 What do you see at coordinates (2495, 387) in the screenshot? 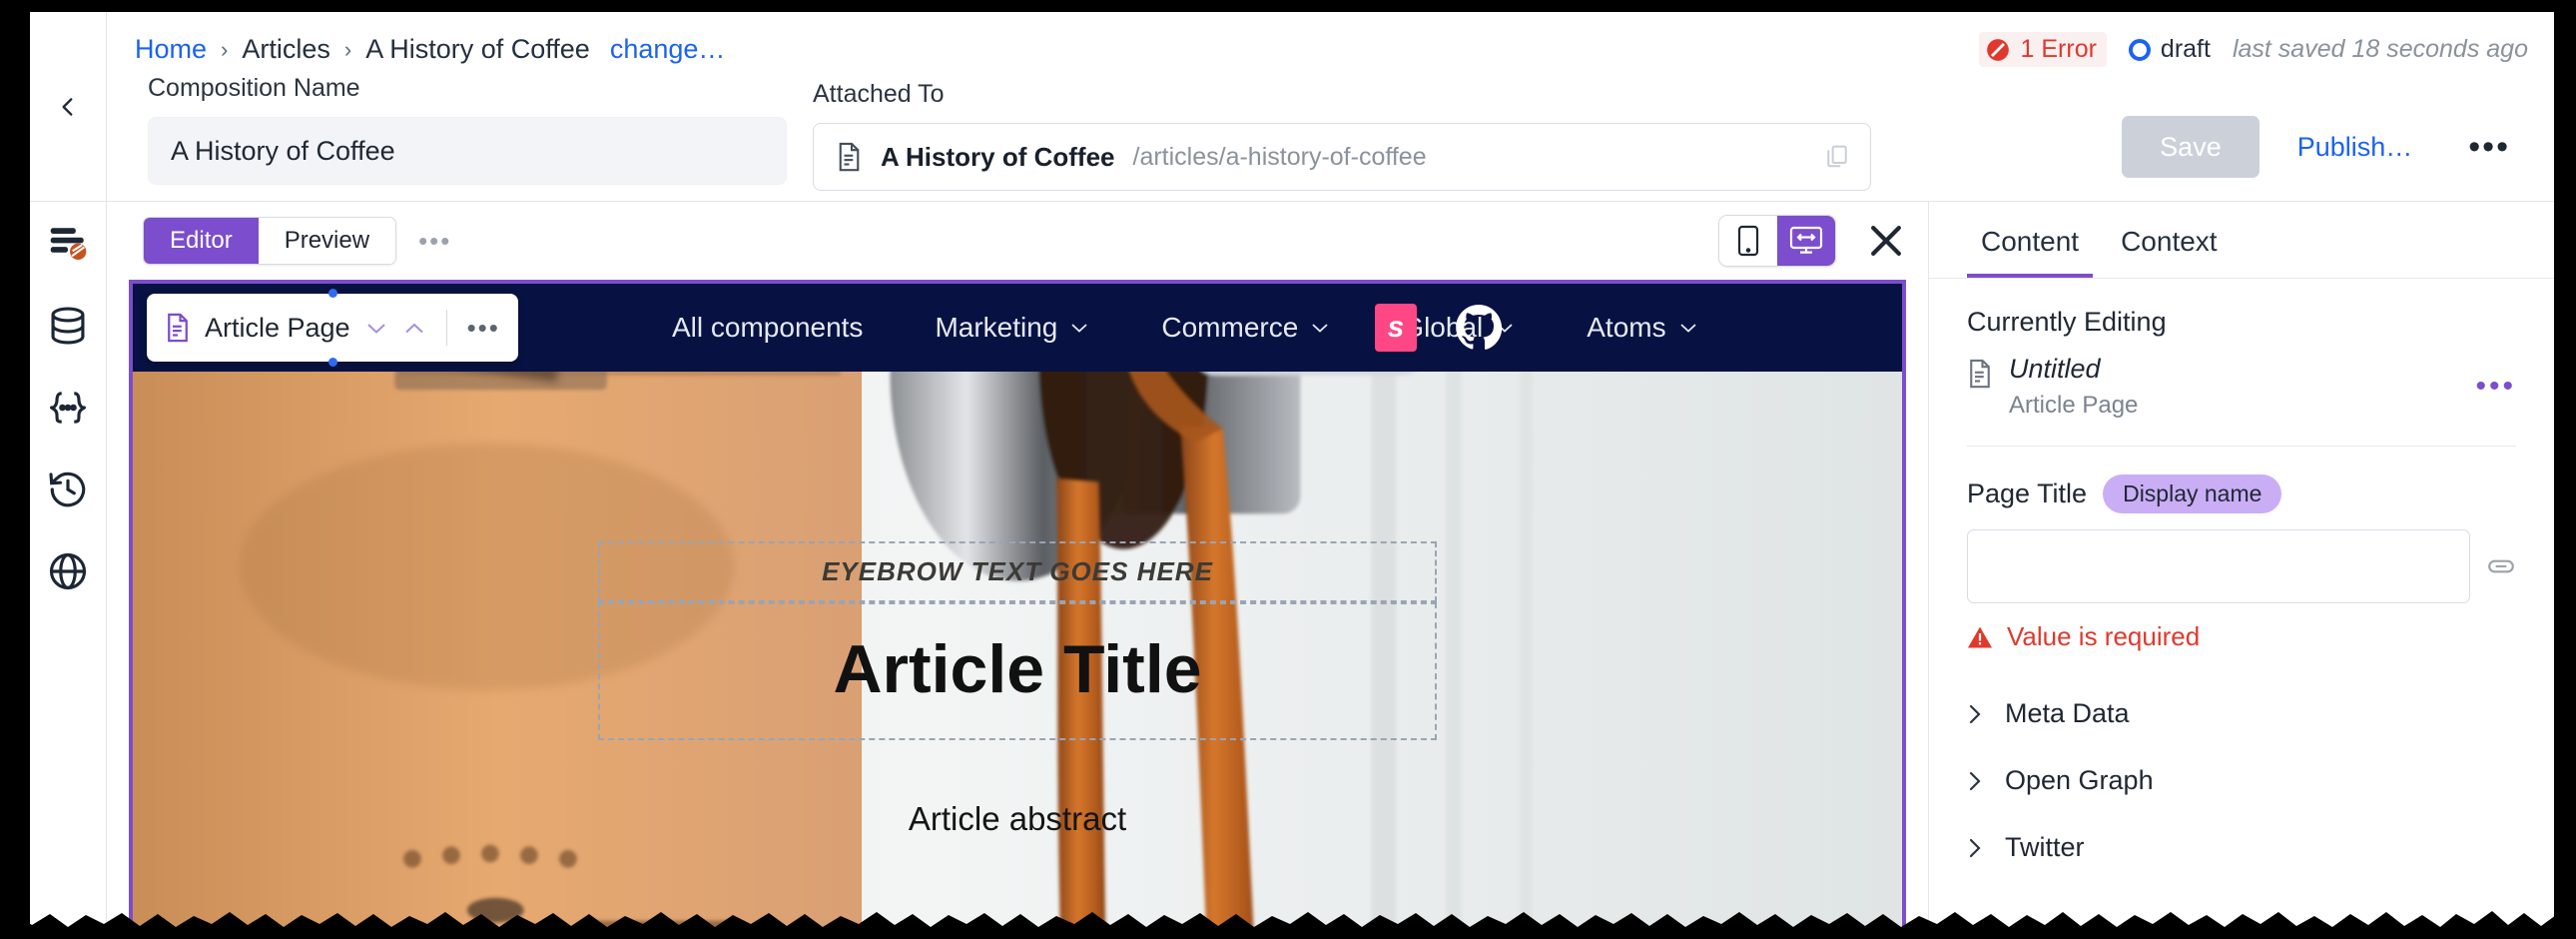
I see `currently-editing-more-button: •••` at bounding box center [2495, 387].